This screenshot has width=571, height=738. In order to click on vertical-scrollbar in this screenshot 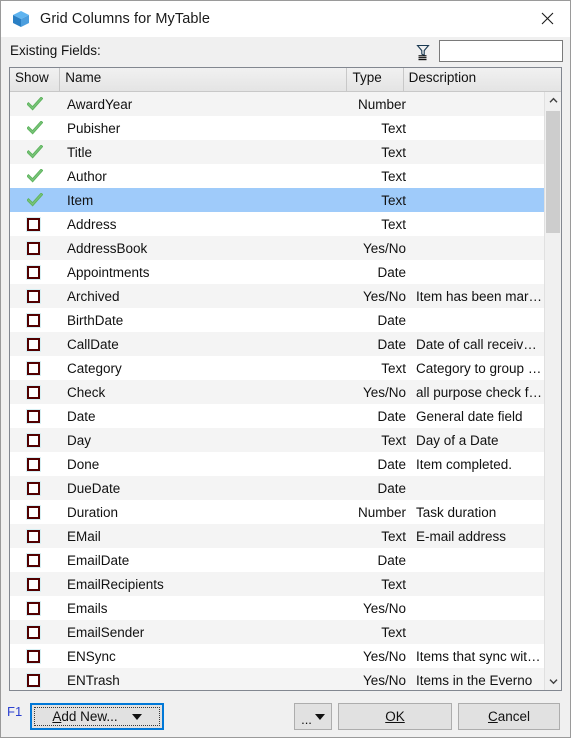, I will do `click(552, 391)`.